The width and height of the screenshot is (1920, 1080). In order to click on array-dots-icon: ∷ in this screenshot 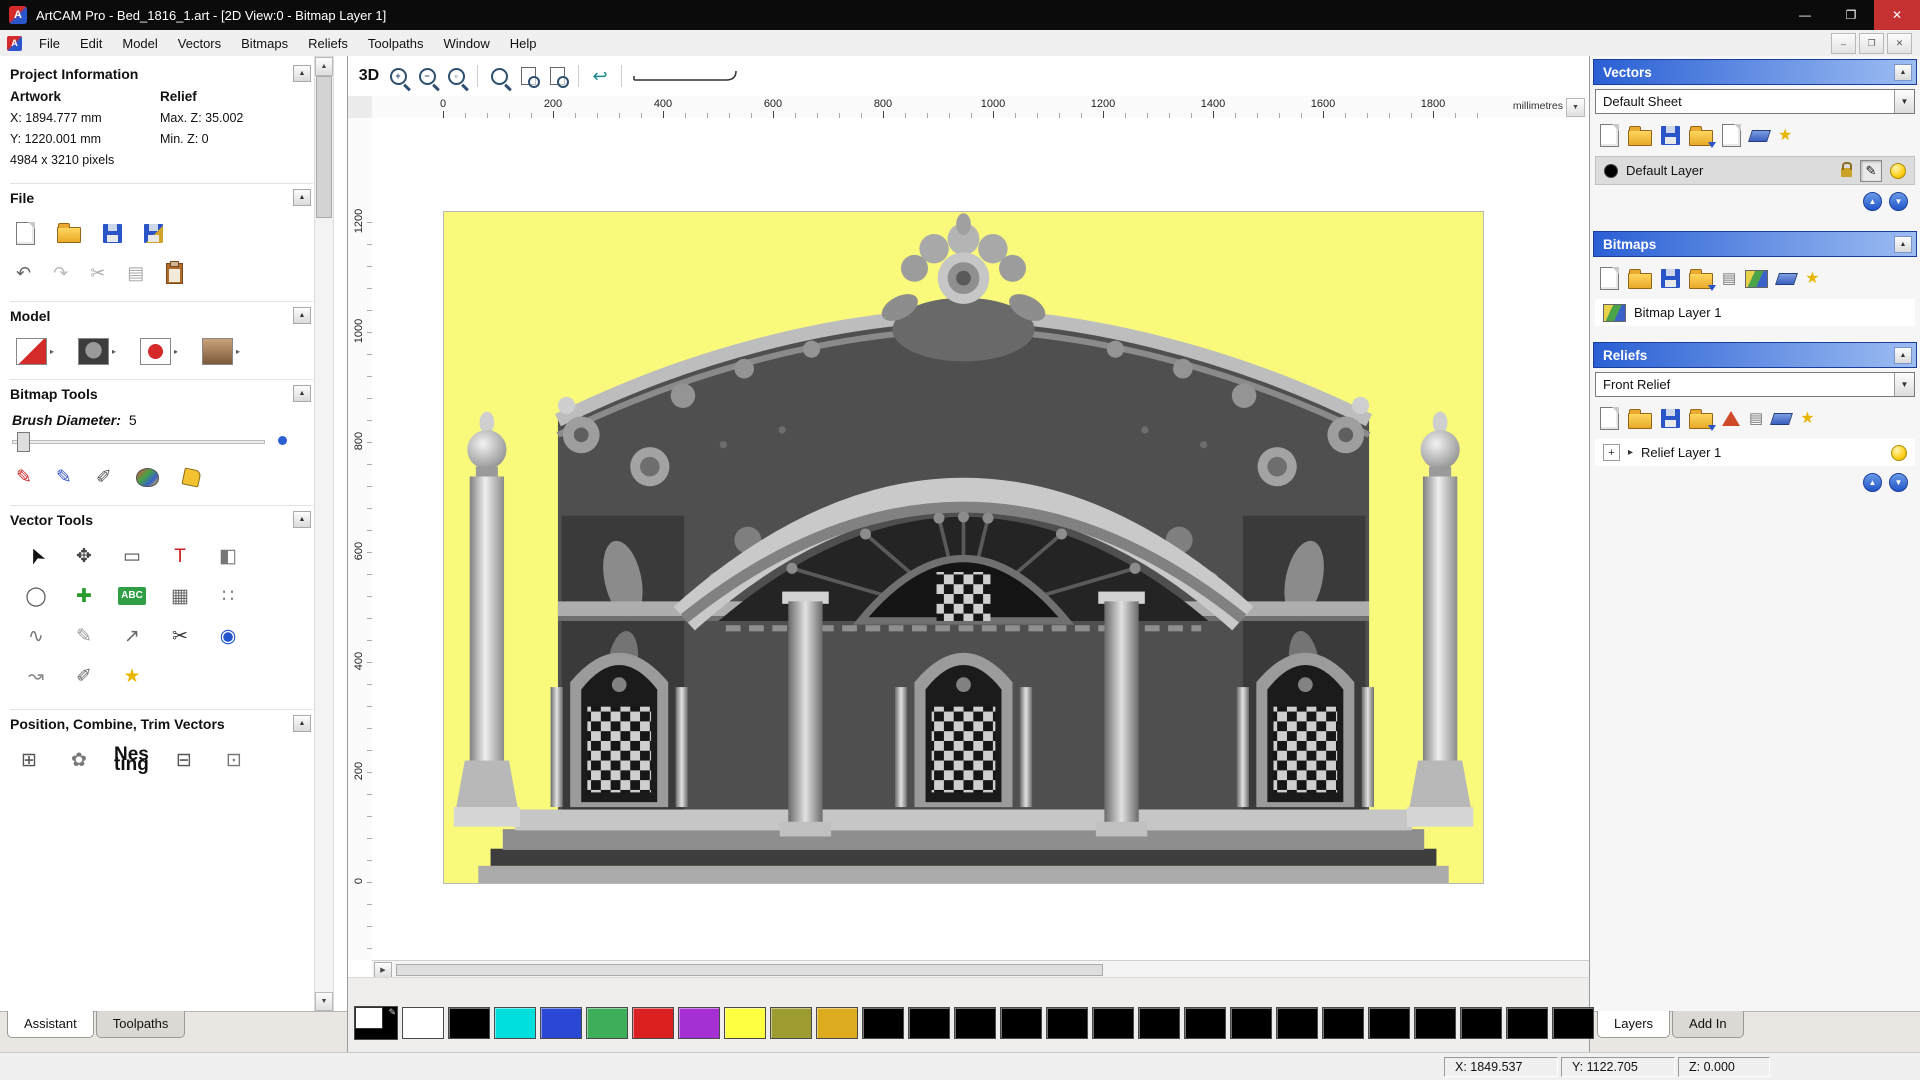, I will do `click(228, 596)`.